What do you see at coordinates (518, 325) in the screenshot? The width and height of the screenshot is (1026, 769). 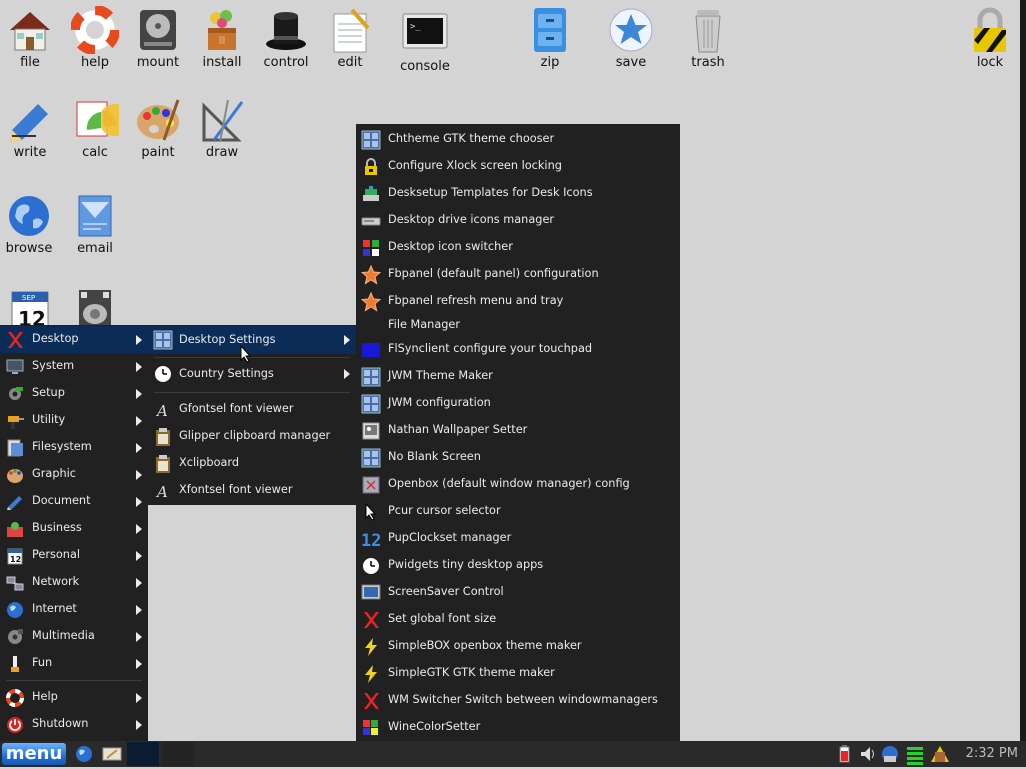 I see `menu-item-file-manager: File Manager` at bounding box center [518, 325].